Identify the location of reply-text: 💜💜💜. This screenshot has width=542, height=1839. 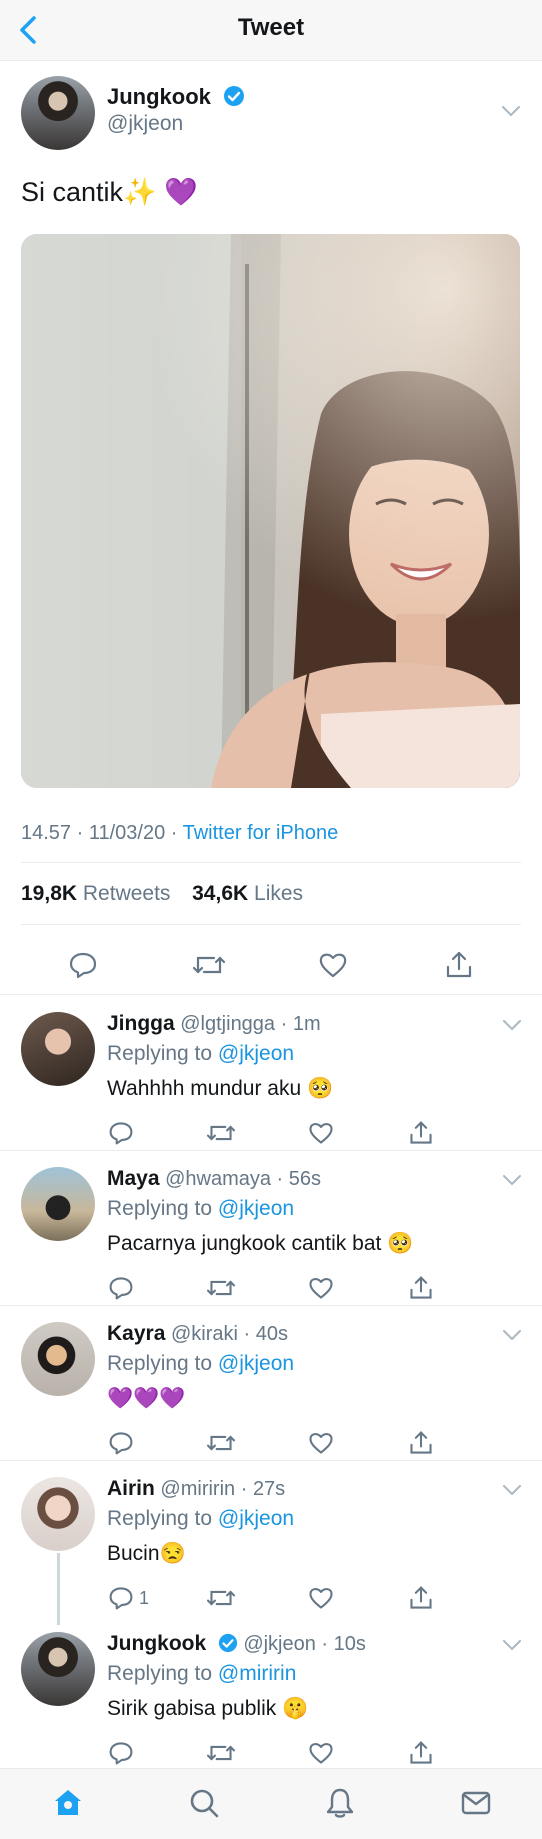
(146, 1398).